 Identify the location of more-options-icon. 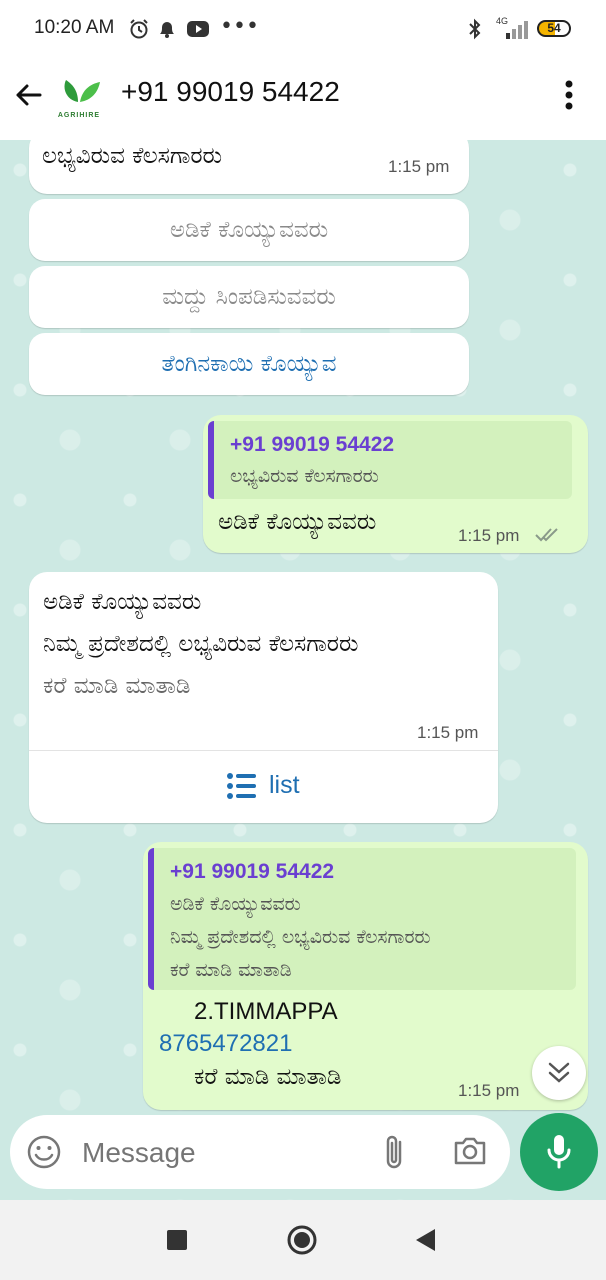
(569, 97).